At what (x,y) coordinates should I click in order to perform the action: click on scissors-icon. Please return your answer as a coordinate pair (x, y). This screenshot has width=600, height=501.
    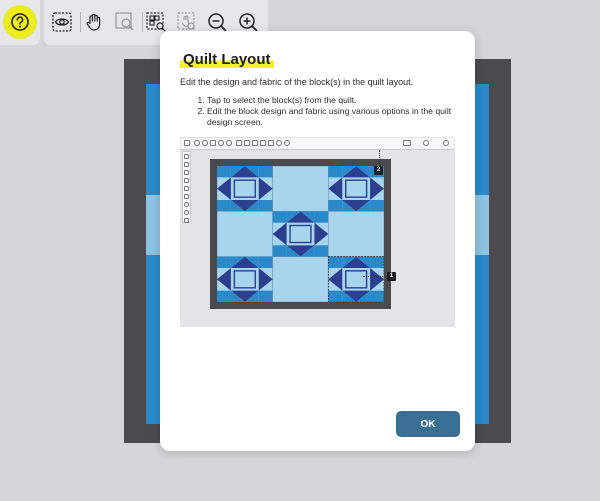
    Looking at the image, I should click on (186, 196).